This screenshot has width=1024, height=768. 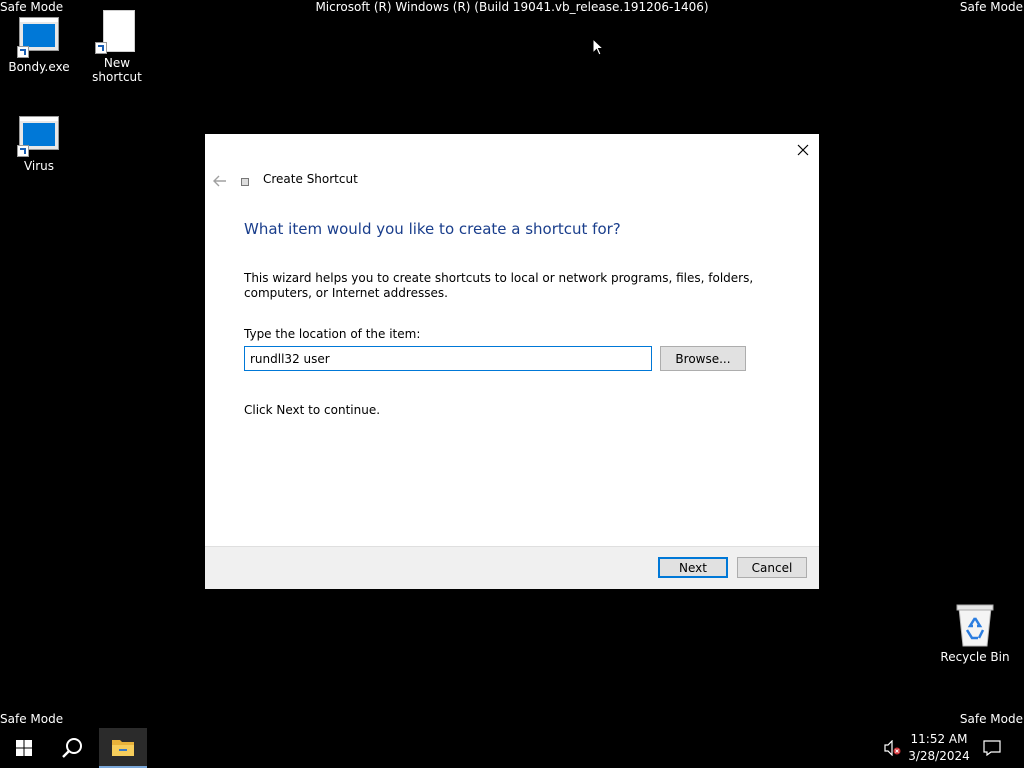 I want to click on file-explorer-button, so click(x=123, y=748).